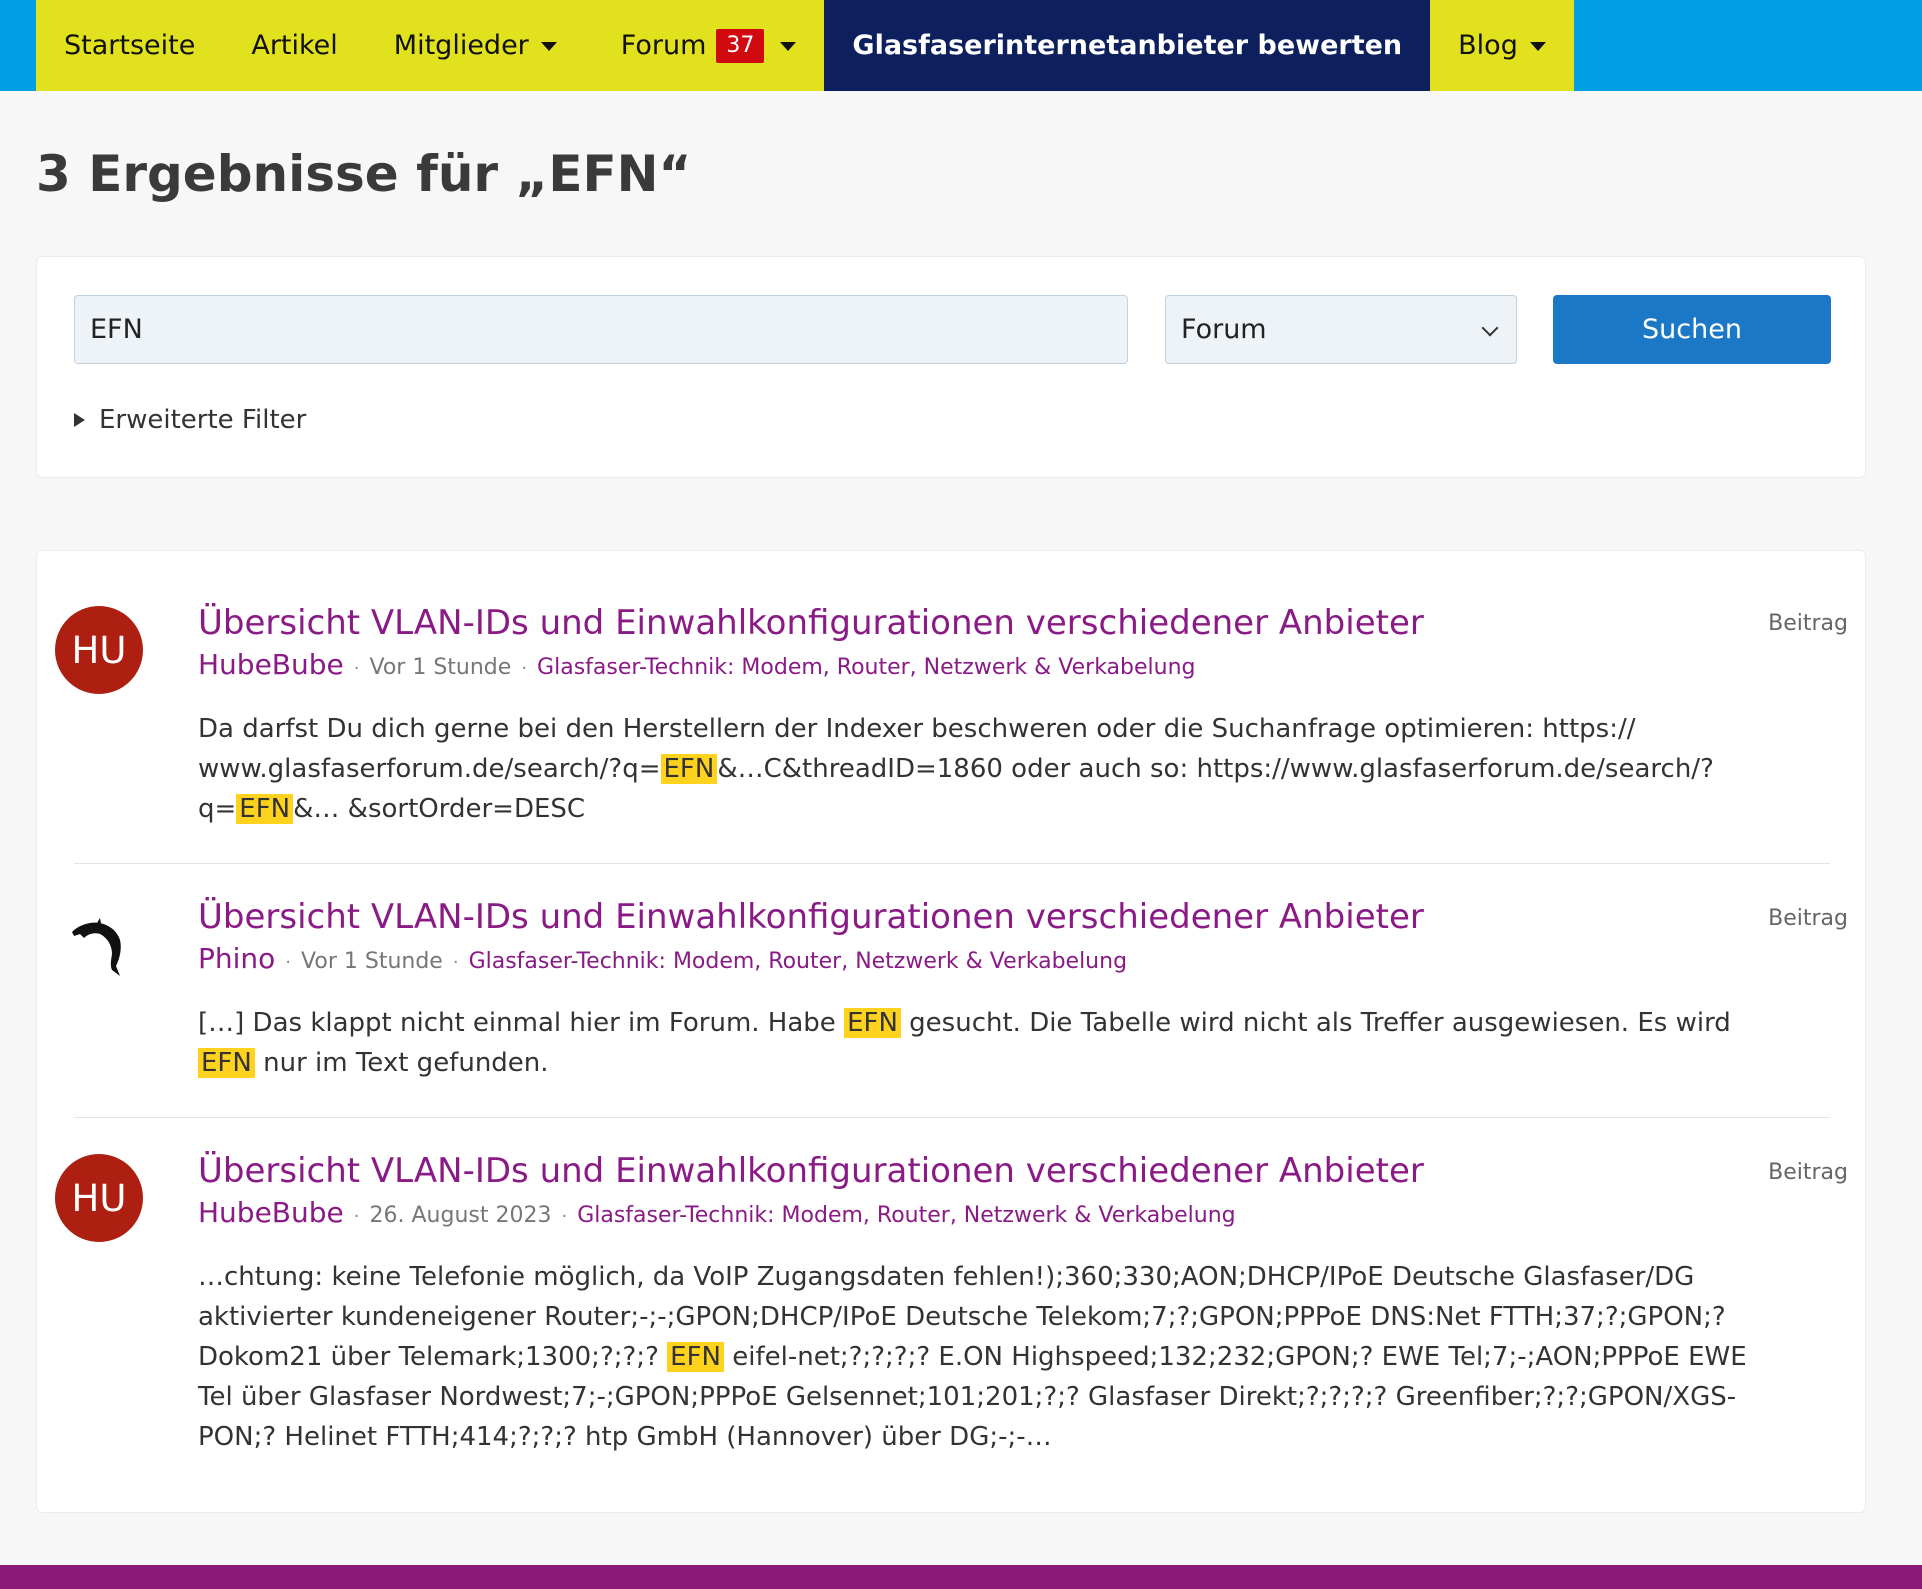 The height and width of the screenshot is (1589, 1922). Describe the element at coordinates (236, 958) in the screenshot. I see `author-link: Phino` at that location.